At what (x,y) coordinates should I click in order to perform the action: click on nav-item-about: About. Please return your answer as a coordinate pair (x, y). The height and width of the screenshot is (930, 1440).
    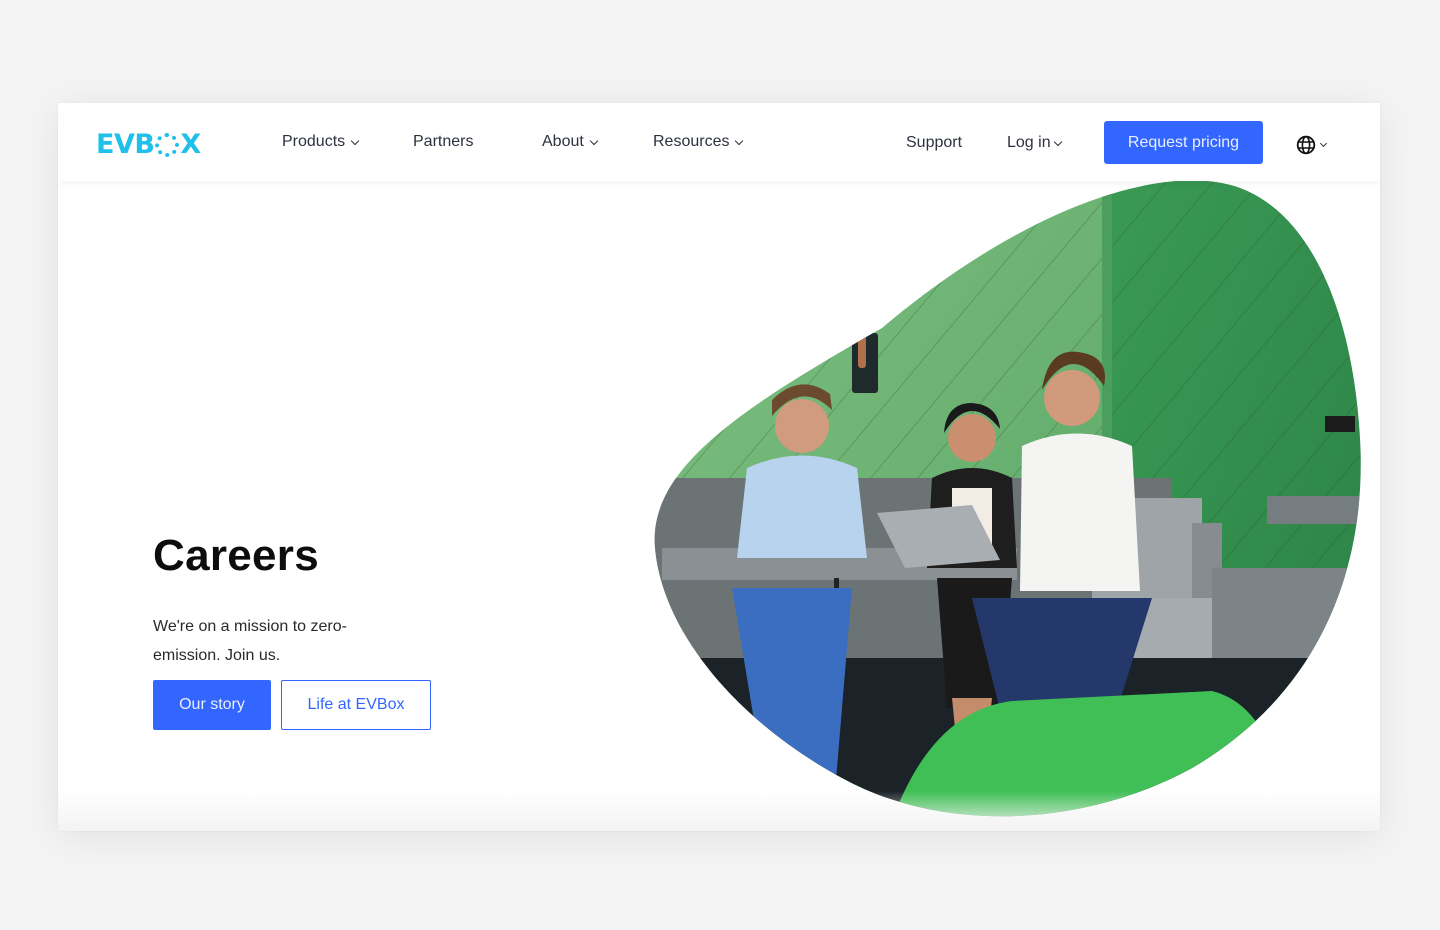
    Looking at the image, I should click on (570, 142).